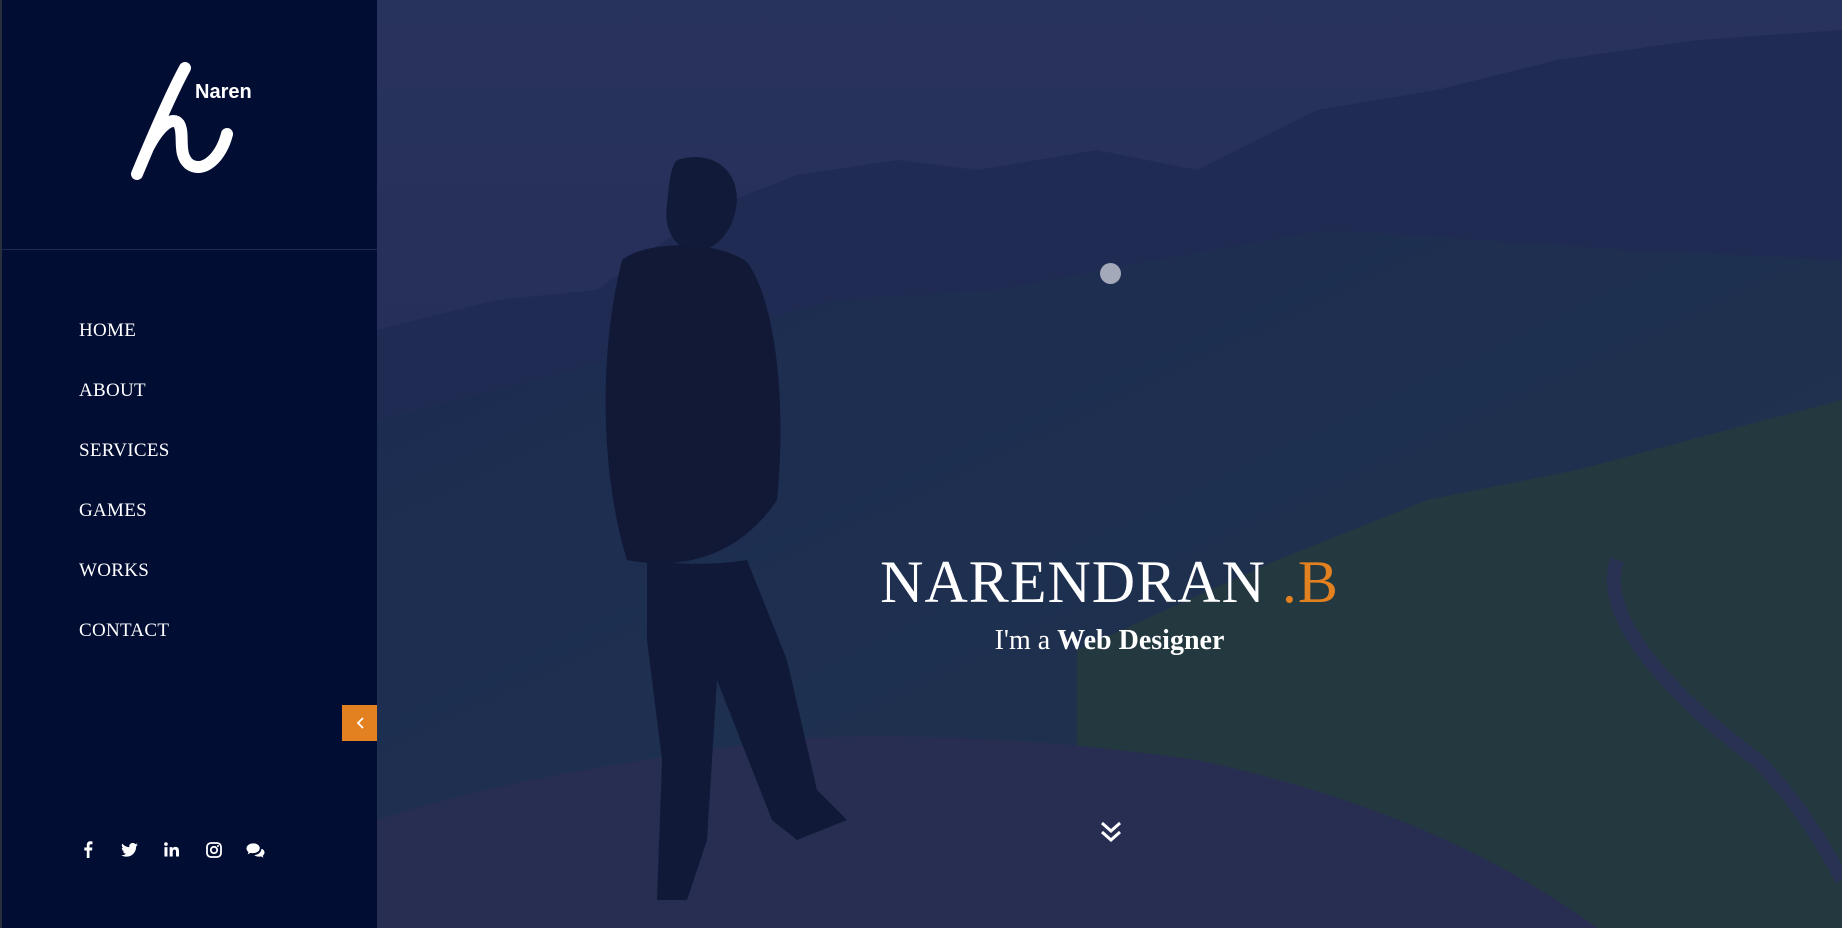  What do you see at coordinates (213, 849) in the screenshot?
I see `instagram-icon` at bounding box center [213, 849].